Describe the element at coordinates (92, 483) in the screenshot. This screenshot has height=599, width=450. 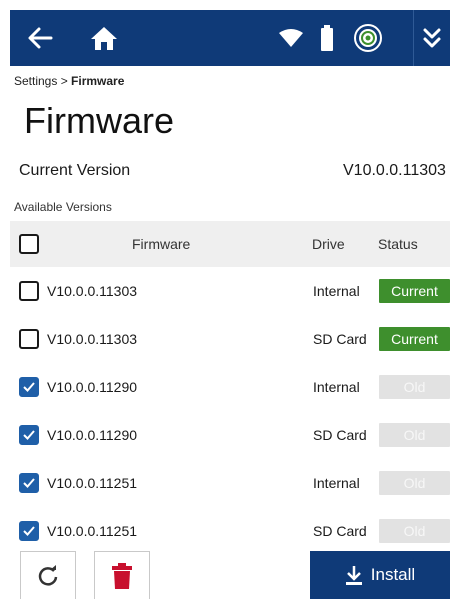
I see `firmware-version: V10.0.0.11251` at that location.